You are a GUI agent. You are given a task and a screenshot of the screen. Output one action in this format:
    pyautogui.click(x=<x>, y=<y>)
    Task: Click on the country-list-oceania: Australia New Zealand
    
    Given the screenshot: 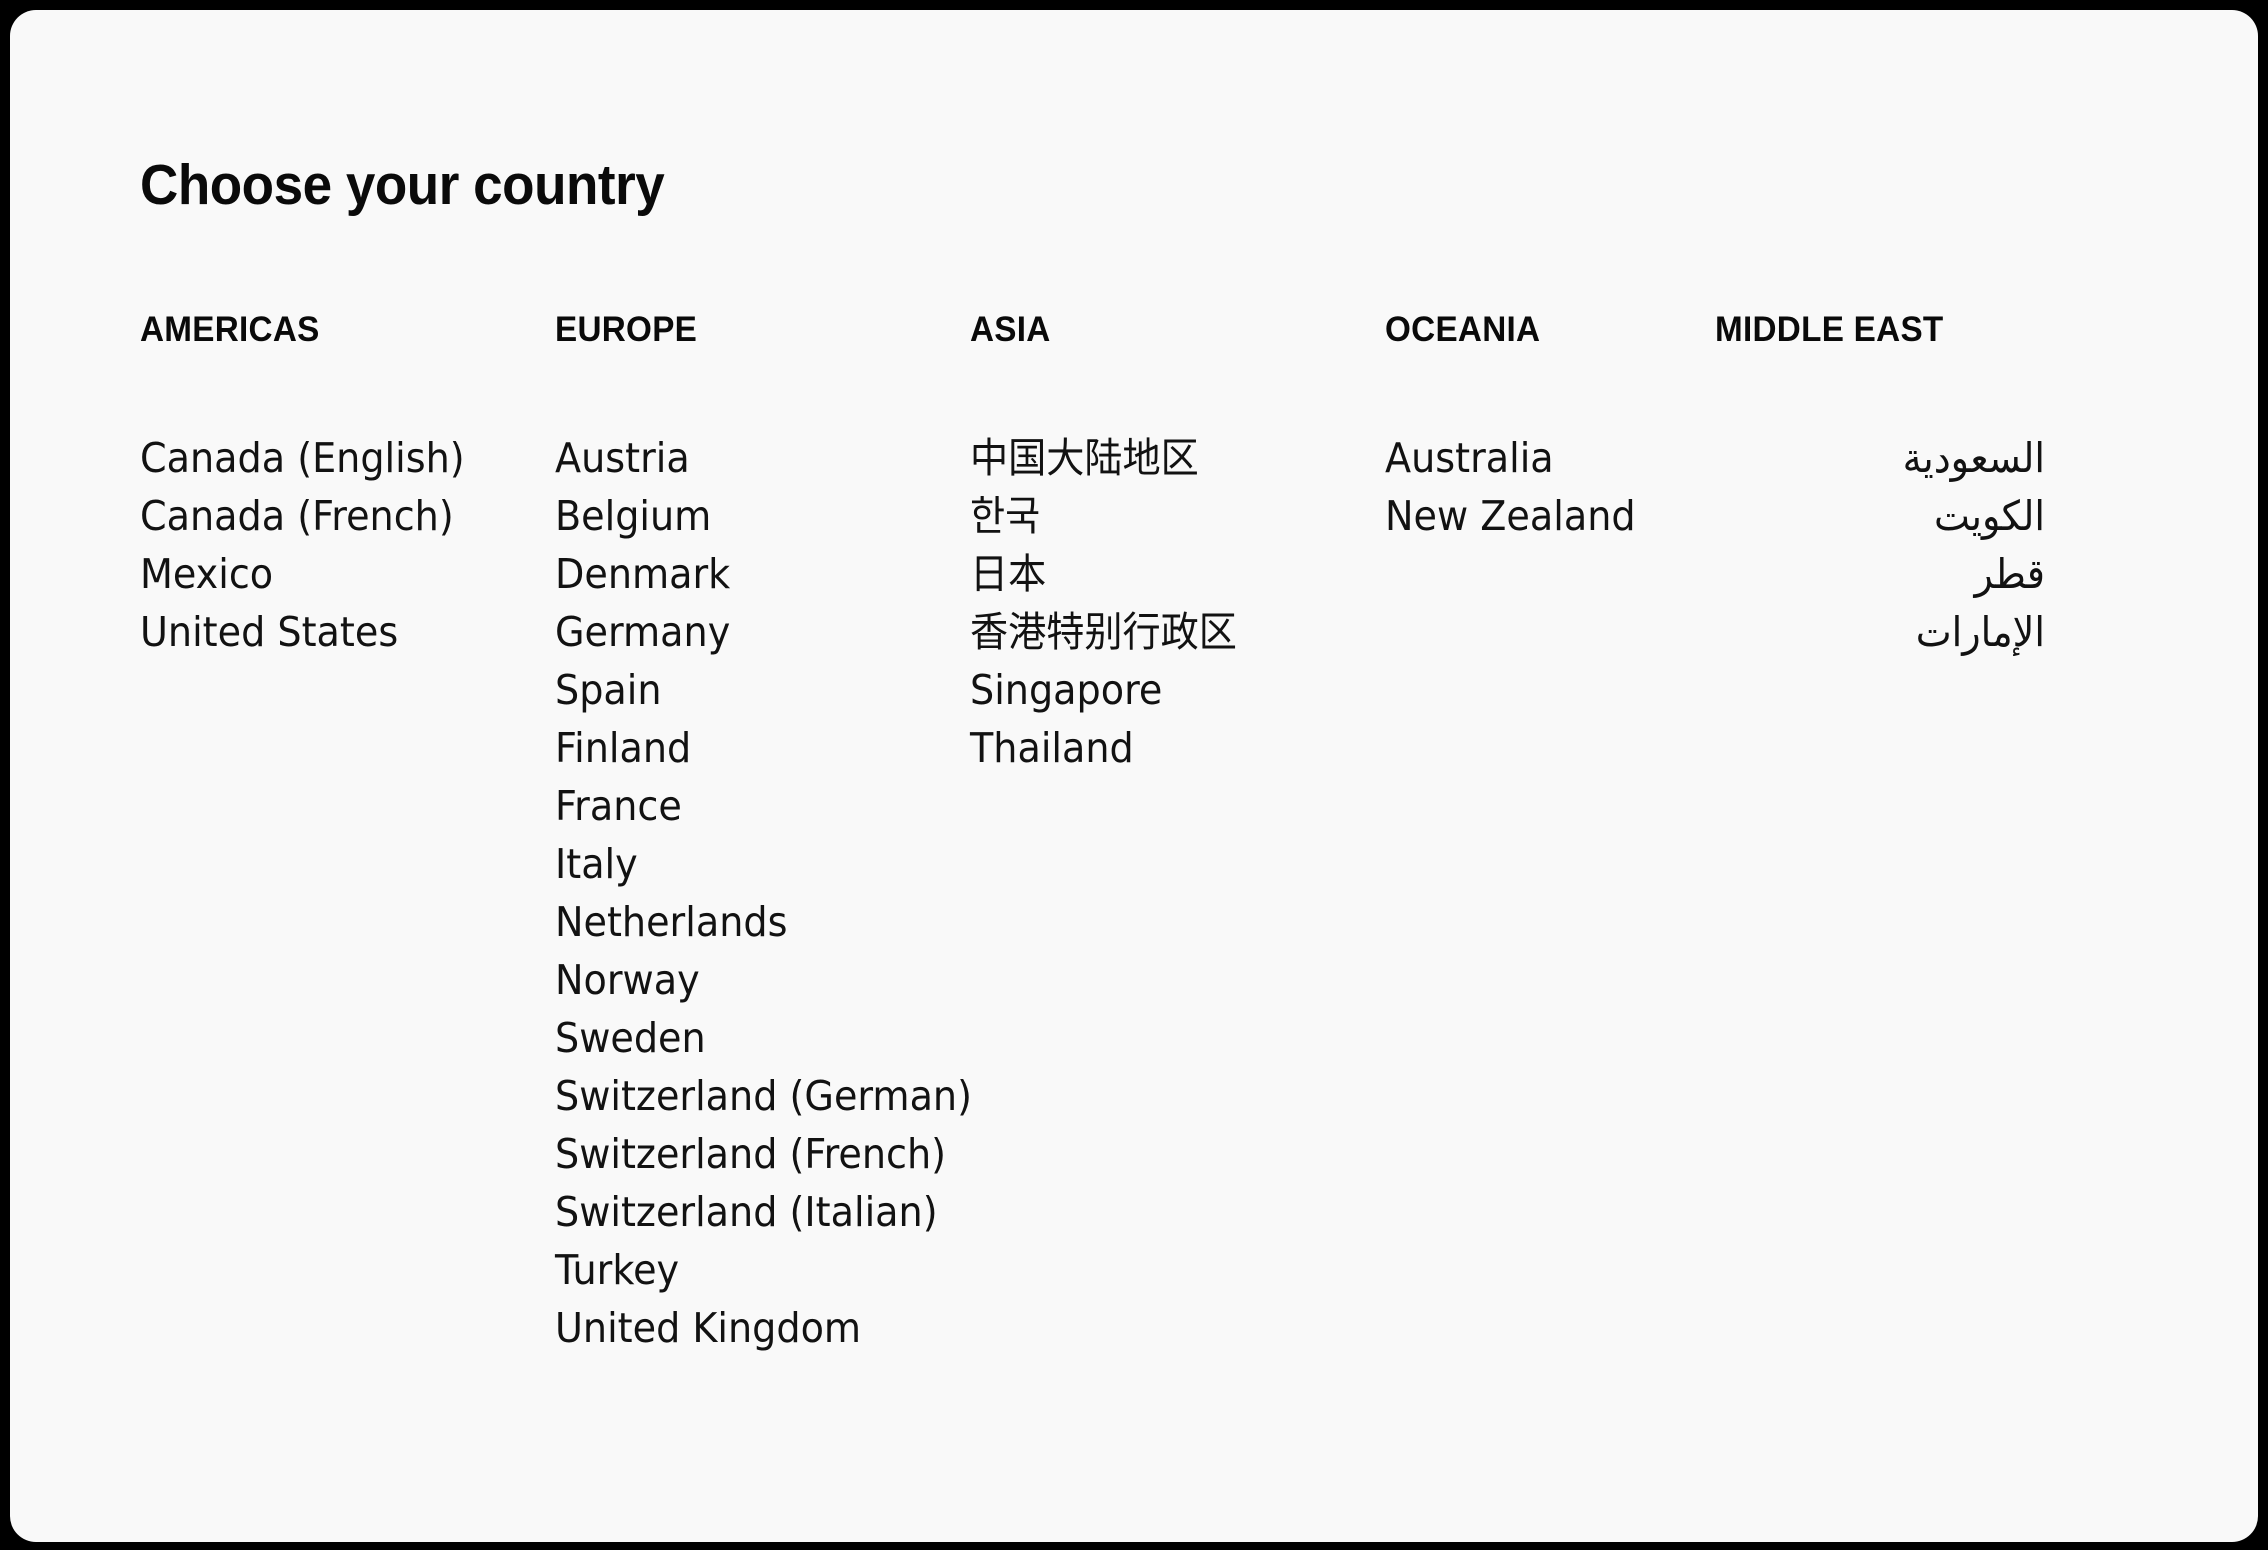 What is the action you would take?
    pyautogui.click(x=1550, y=487)
    